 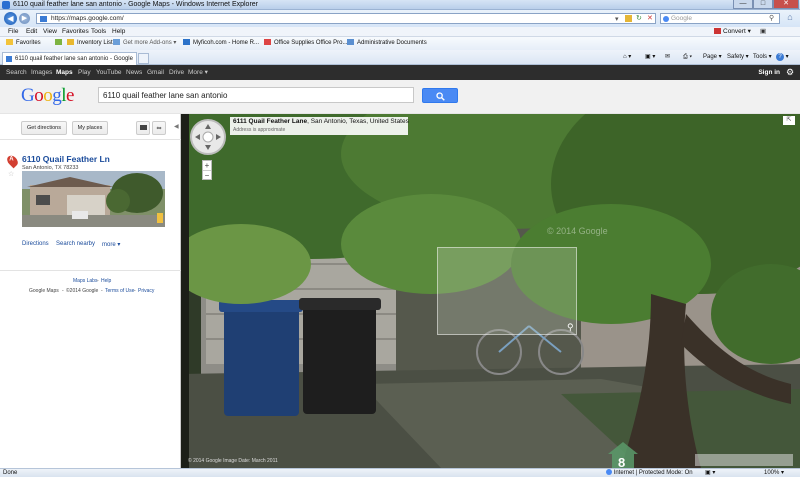 What do you see at coordinates (346, 18) in the screenshot?
I see `address-field: https://maps.google.com/ ▾ ↻ ✕` at bounding box center [346, 18].